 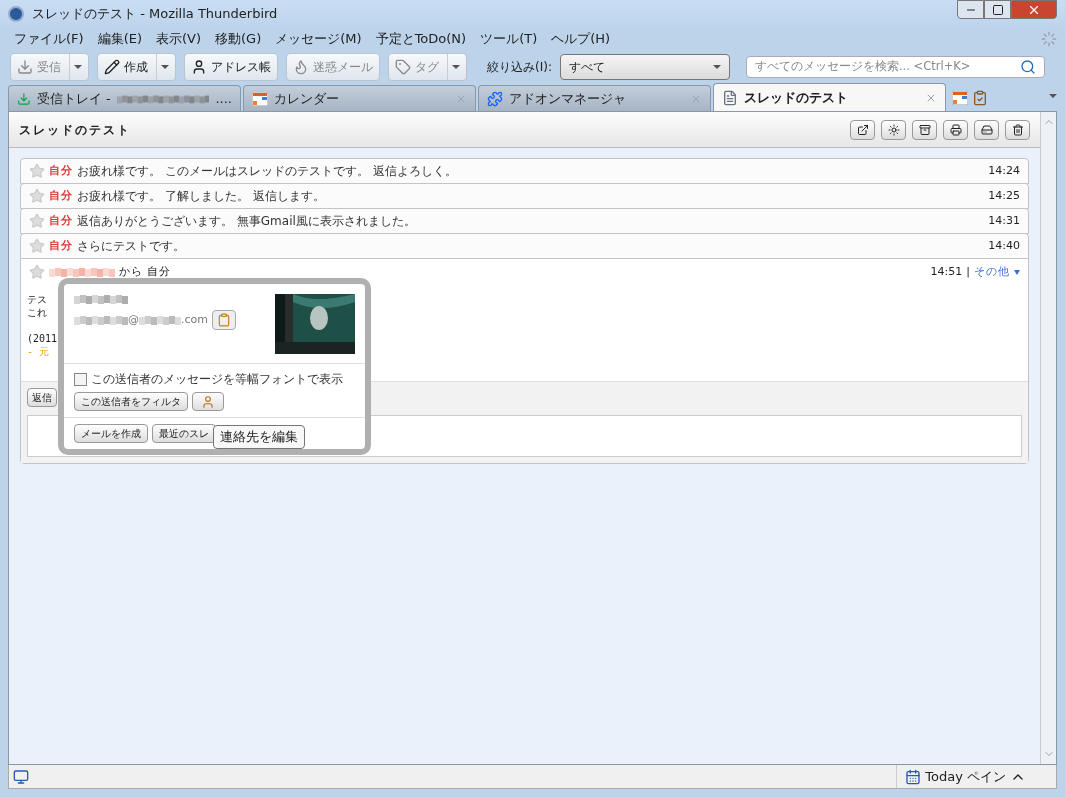 What do you see at coordinates (136, 67) in the screenshot?
I see `toolbar-button: 作成` at bounding box center [136, 67].